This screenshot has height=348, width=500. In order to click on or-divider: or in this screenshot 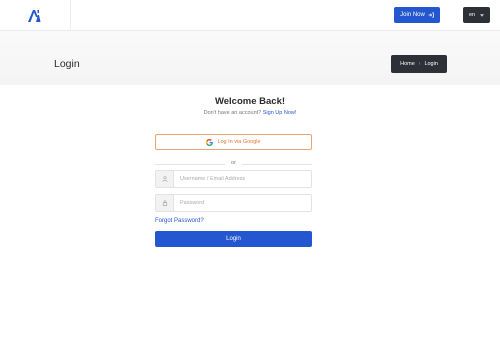, I will do `click(233, 164)`.